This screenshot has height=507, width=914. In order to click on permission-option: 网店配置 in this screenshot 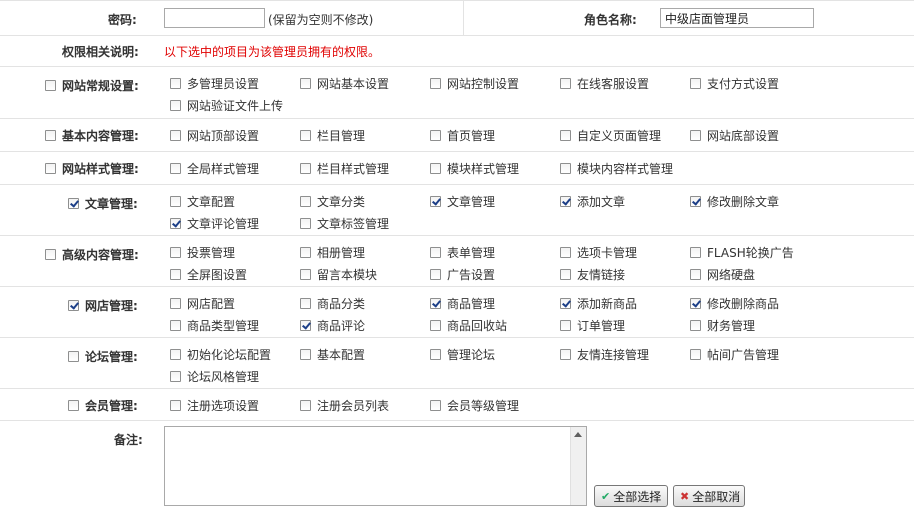, I will do `click(202, 303)`.